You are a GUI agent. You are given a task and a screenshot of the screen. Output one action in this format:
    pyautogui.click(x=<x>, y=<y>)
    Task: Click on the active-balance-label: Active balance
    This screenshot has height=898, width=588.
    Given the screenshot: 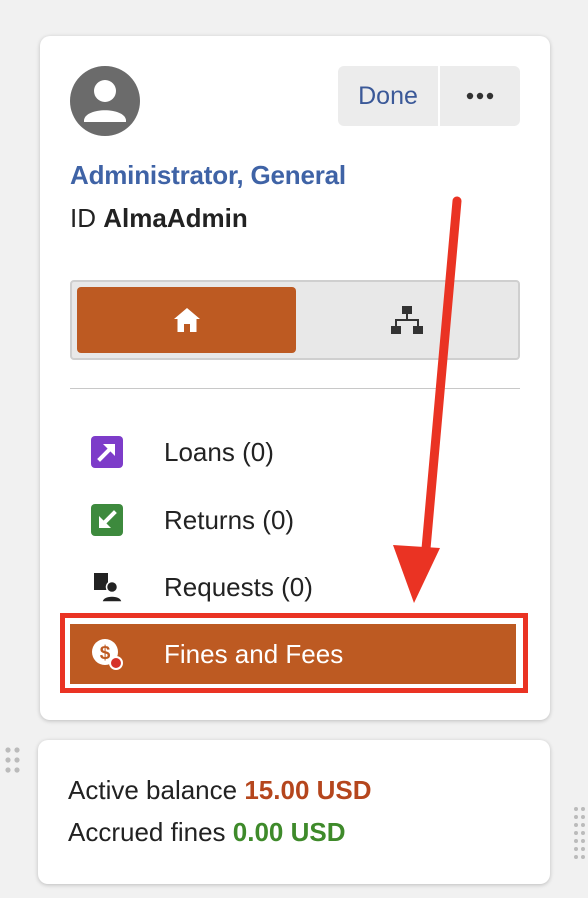 What is the action you would take?
    pyautogui.click(x=153, y=790)
    